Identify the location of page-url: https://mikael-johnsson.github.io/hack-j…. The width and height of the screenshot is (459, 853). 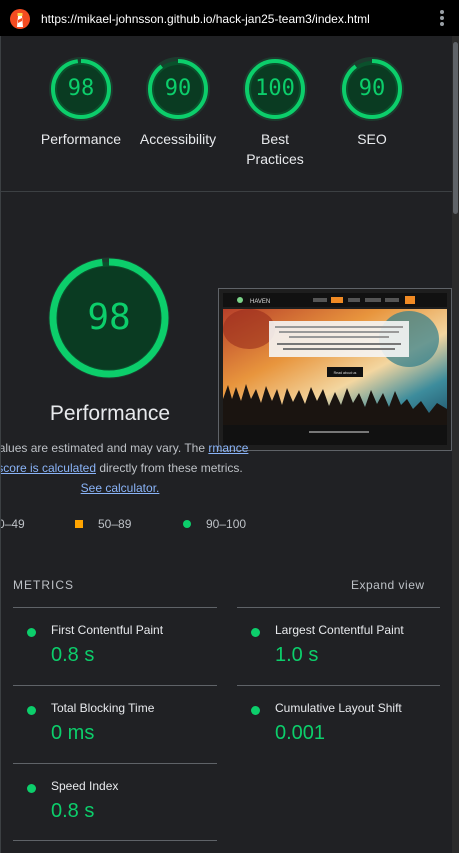
(205, 19).